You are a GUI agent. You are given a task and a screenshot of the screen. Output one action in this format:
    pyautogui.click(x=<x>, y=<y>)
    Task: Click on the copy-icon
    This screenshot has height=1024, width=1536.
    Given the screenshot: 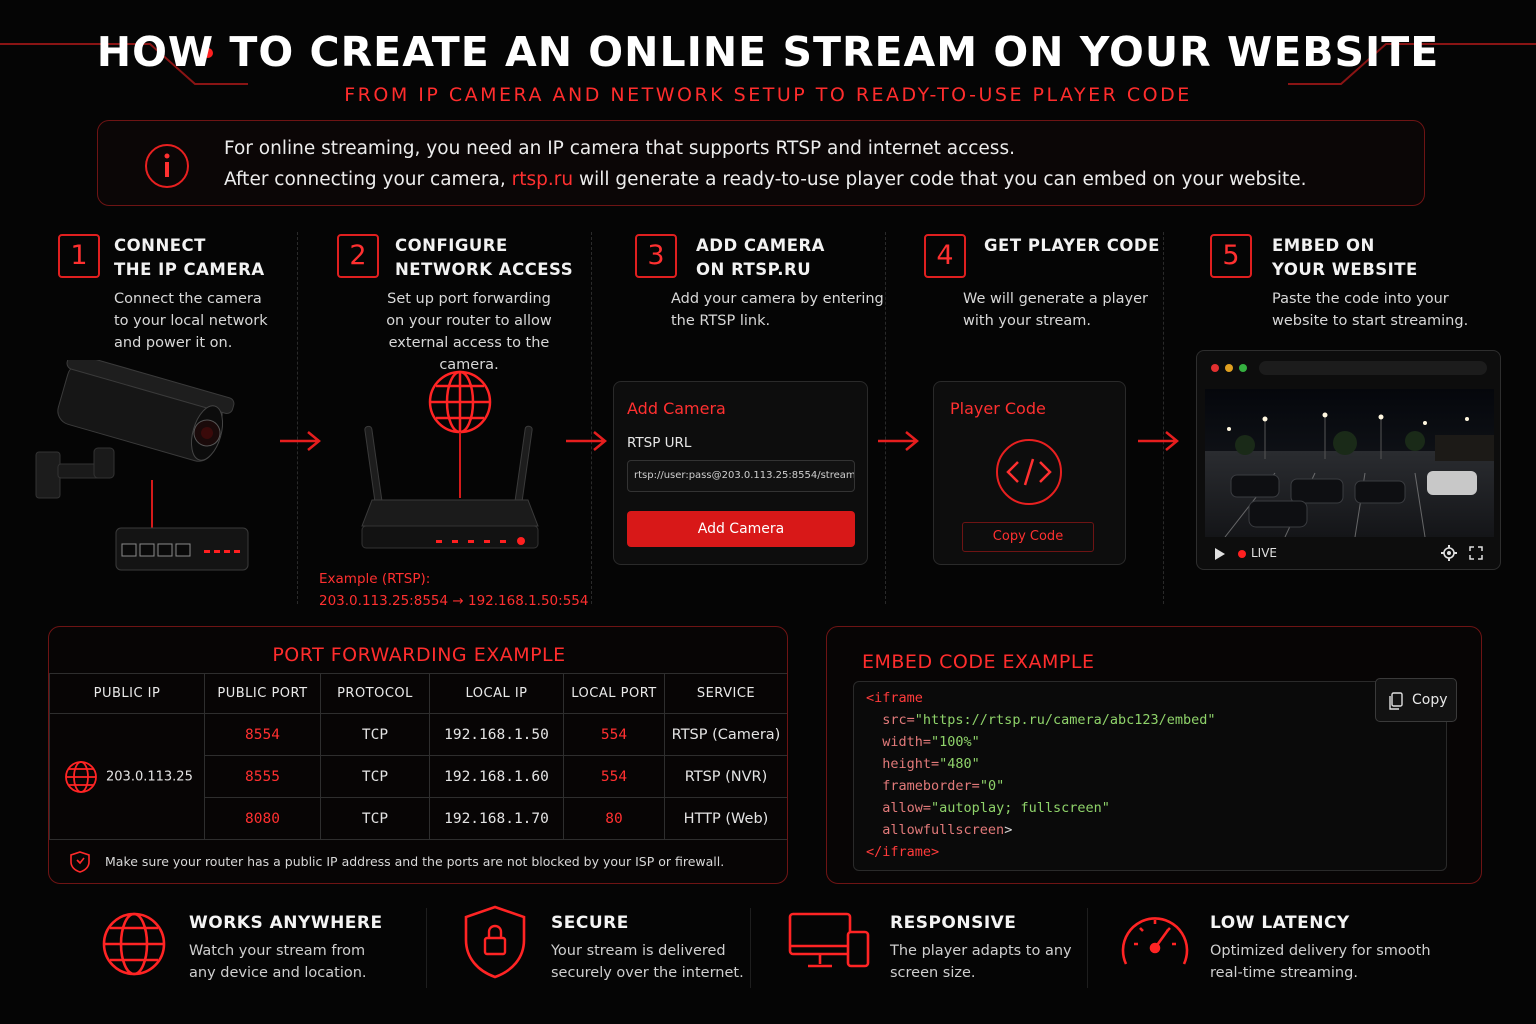 What is the action you would take?
    pyautogui.click(x=1396, y=701)
    